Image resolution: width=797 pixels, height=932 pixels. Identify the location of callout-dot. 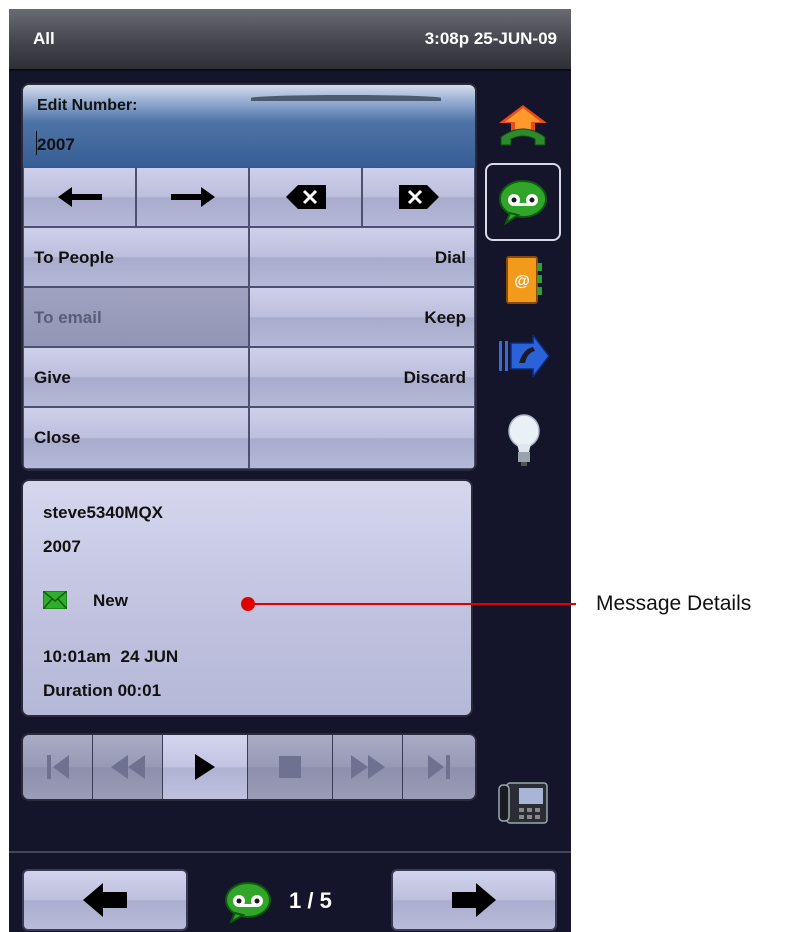
(248, 604).